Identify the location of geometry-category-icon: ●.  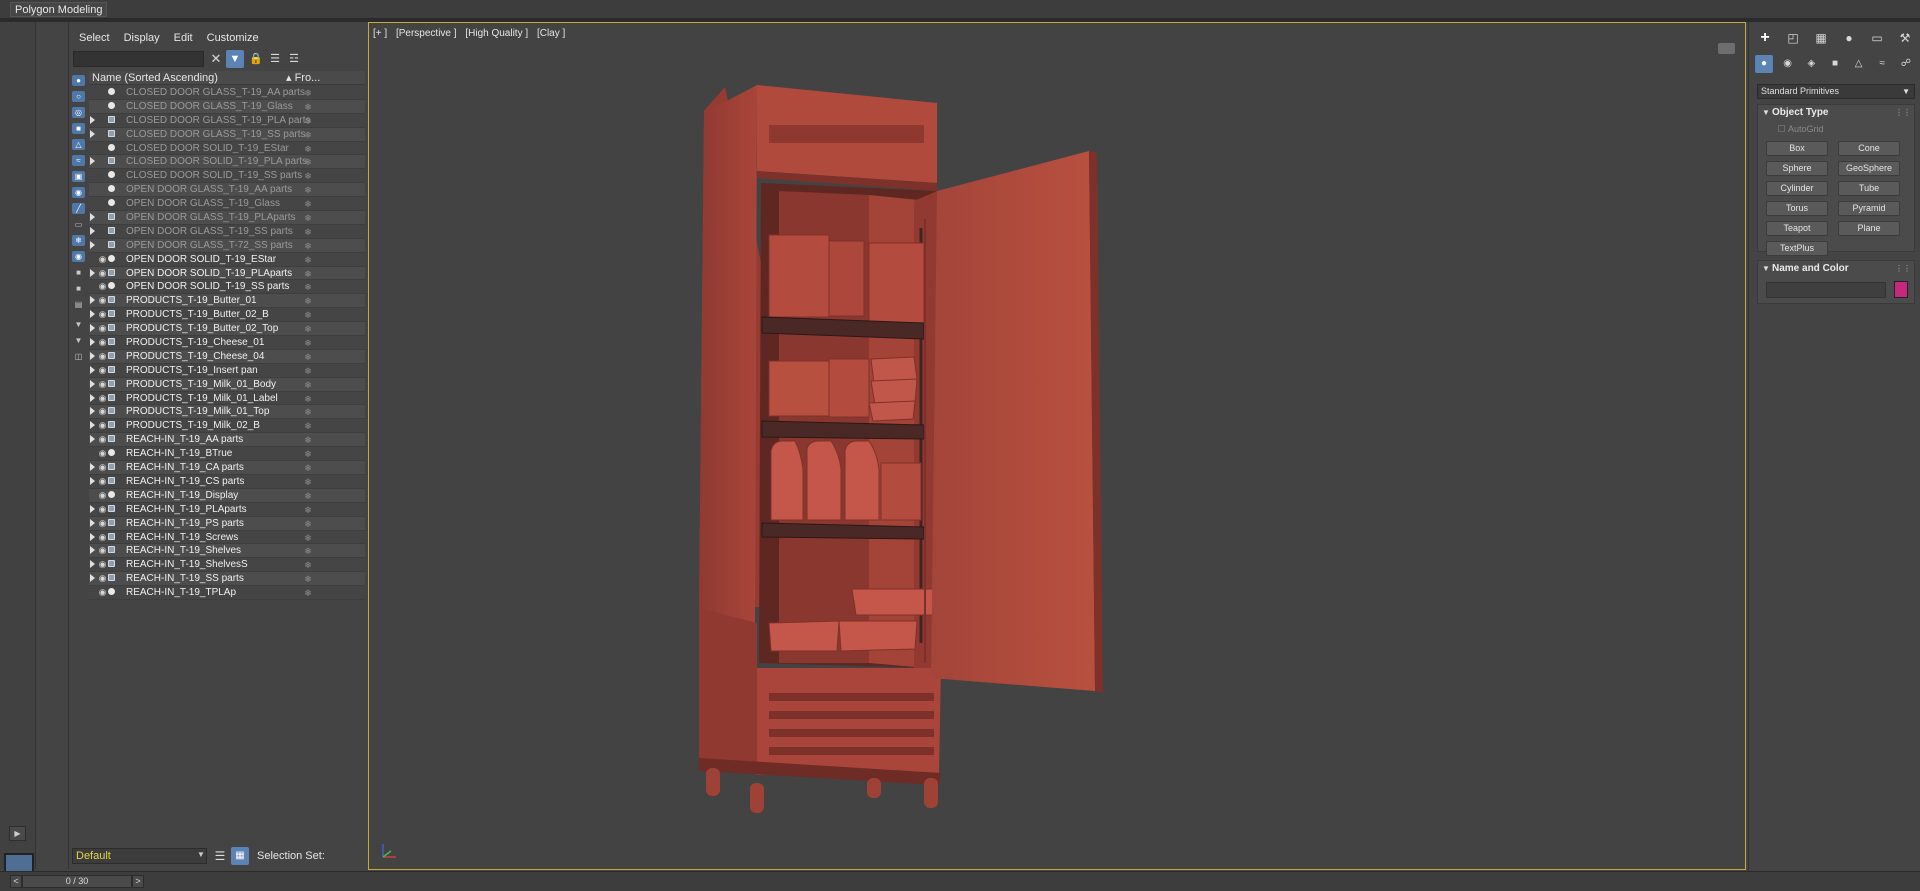
(1764, 64).